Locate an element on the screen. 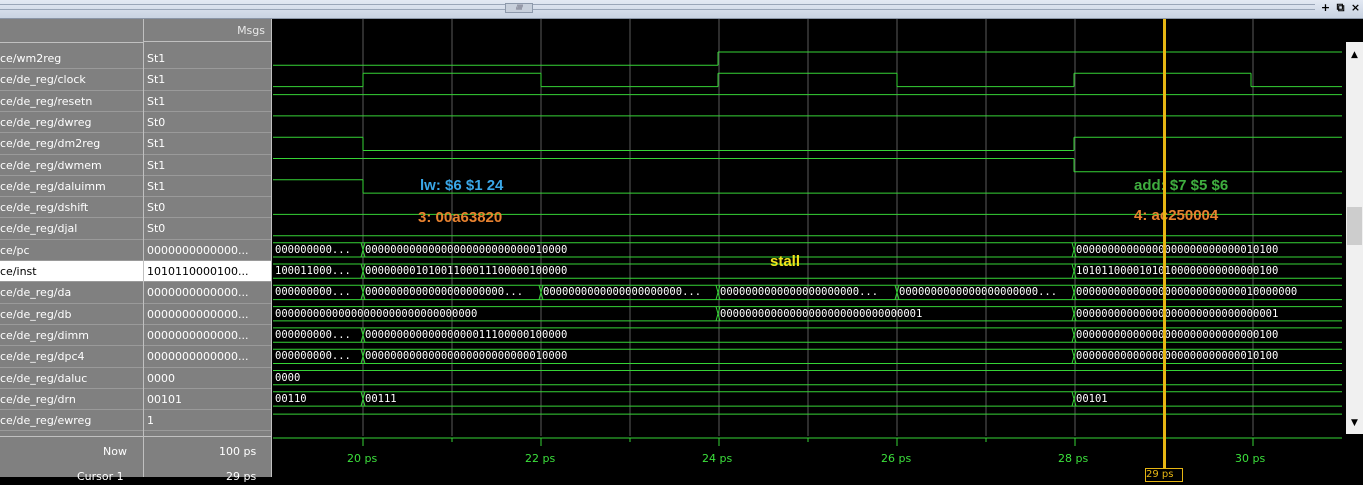 This screenshot has width=1363, height=485. bus-value-label: 00000000000000000000000000010000000 is located at coordinates (1187, 292).